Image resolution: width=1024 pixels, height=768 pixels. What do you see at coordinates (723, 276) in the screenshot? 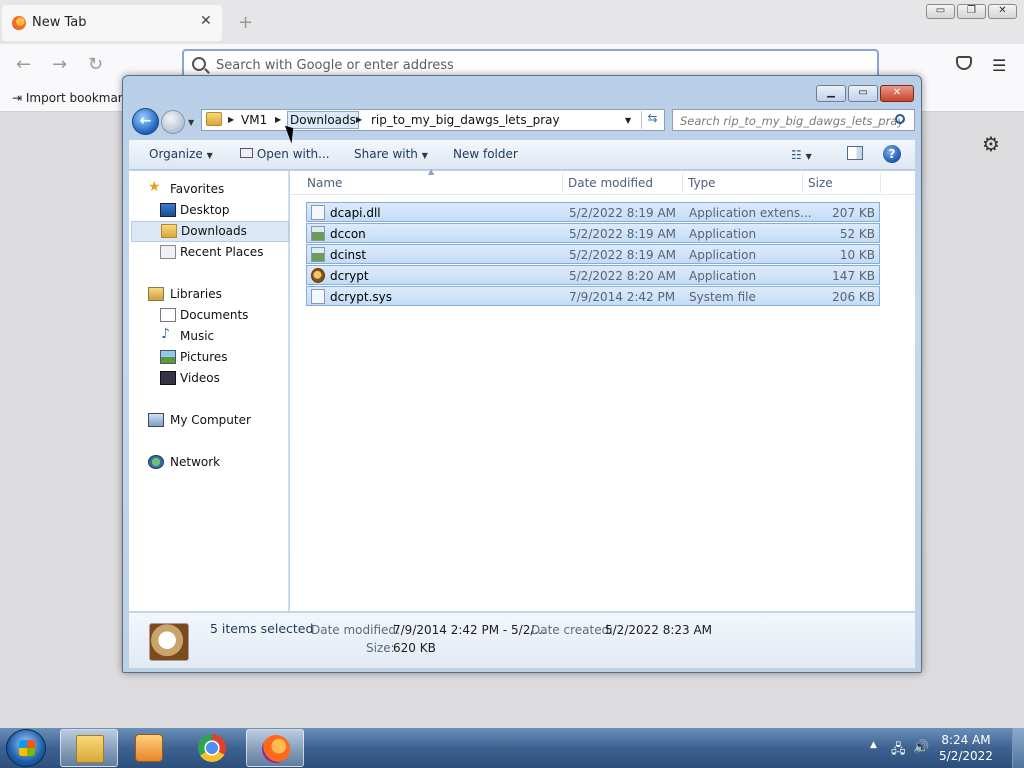
I see `file-type: Application` at bounding box center [723, 276].